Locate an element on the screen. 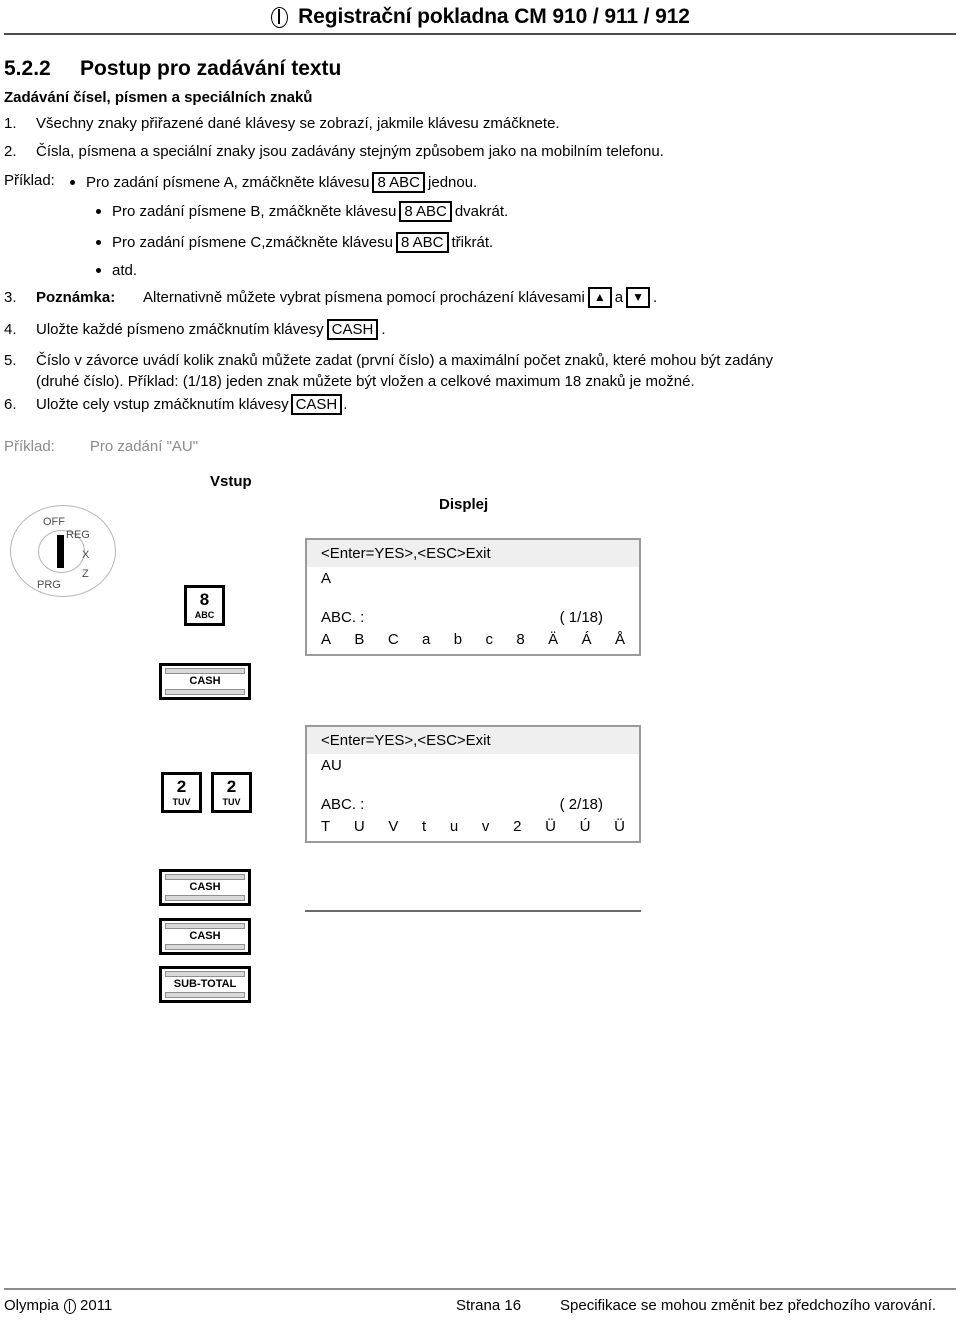 The image size is (960, 1323). display-char: 2 is located at coordinates (517, 826).